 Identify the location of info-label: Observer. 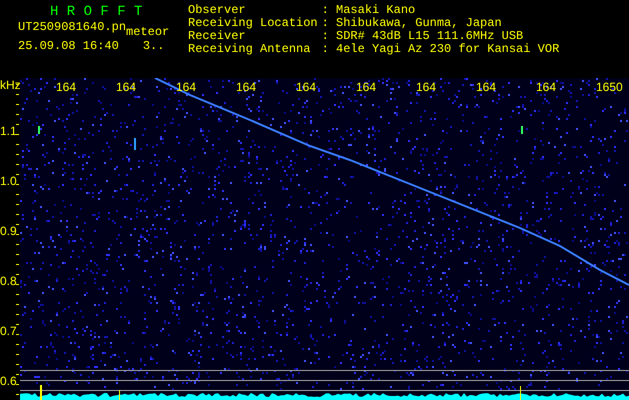
(217, 10).